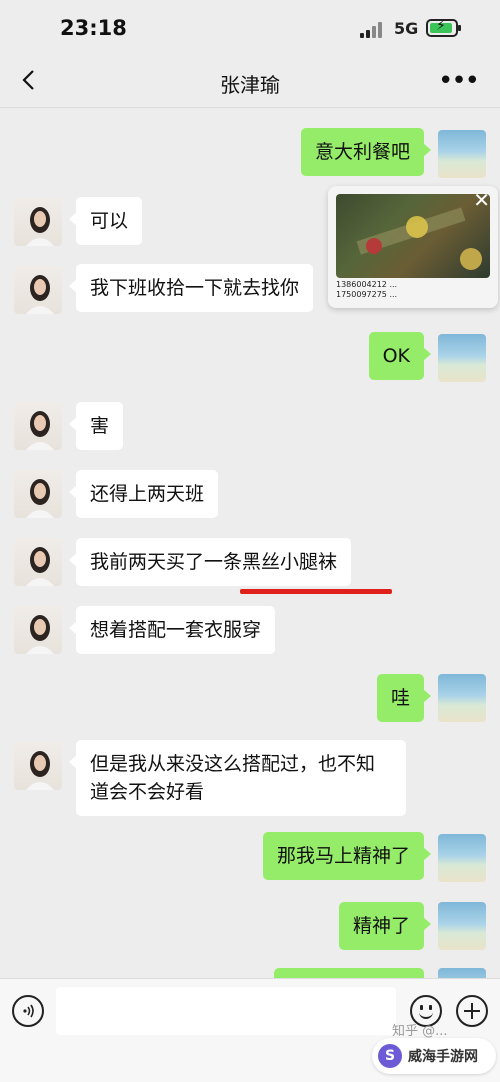 The image size is (500, 1082). What do you see at coordinates (481, 200) in the screenshot?
I see `close-icon: ✕` at bounding box center [481, 200].